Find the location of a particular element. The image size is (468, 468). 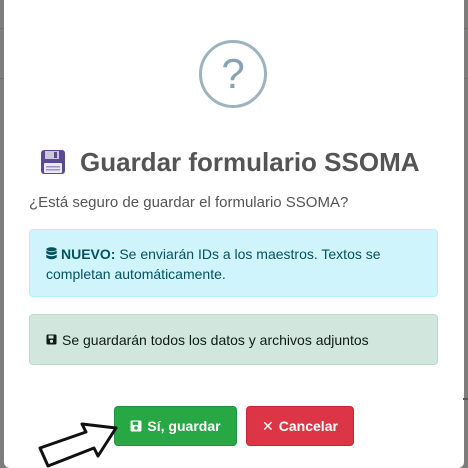

confirm-save-button: Sí, guardar is located at coordinates (175, 426).